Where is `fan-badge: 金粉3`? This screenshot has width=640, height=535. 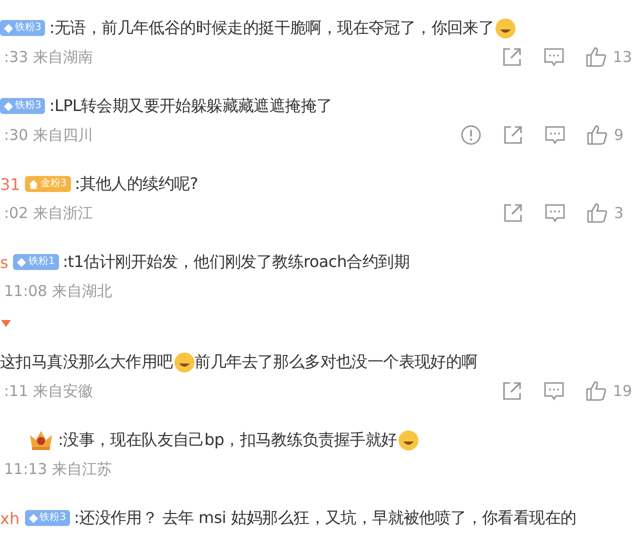
fan-badge: 金粉3 is located at coordinates (48, 184).